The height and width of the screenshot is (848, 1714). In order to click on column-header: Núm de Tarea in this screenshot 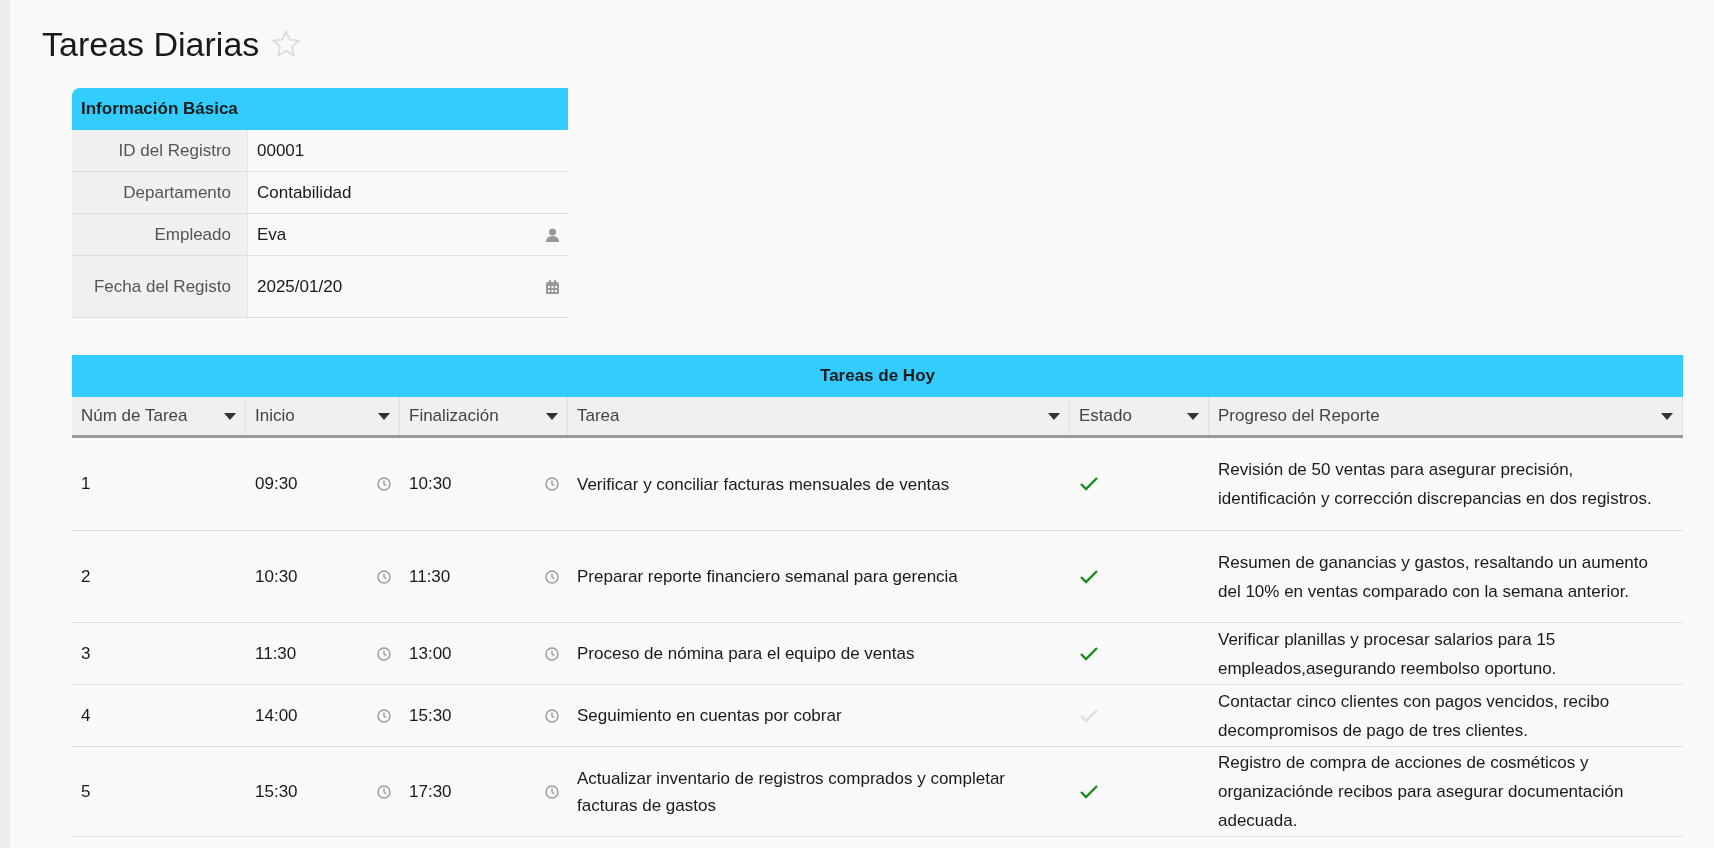, I will do `click(159, 416)`.